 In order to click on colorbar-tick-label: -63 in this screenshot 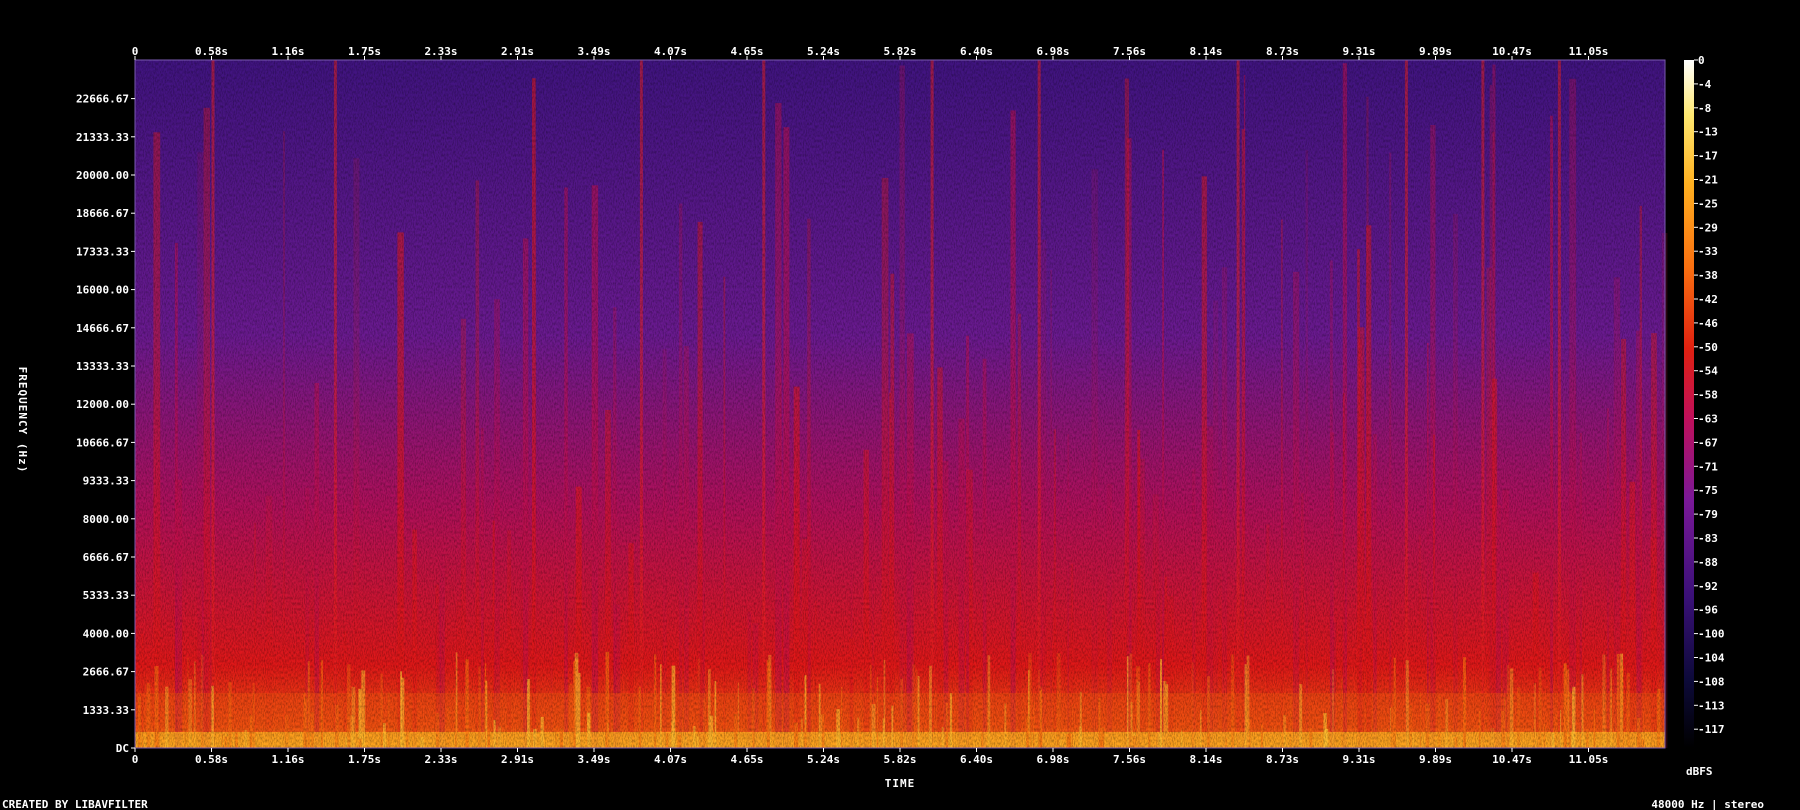, I will do `click(1708, 419)`.